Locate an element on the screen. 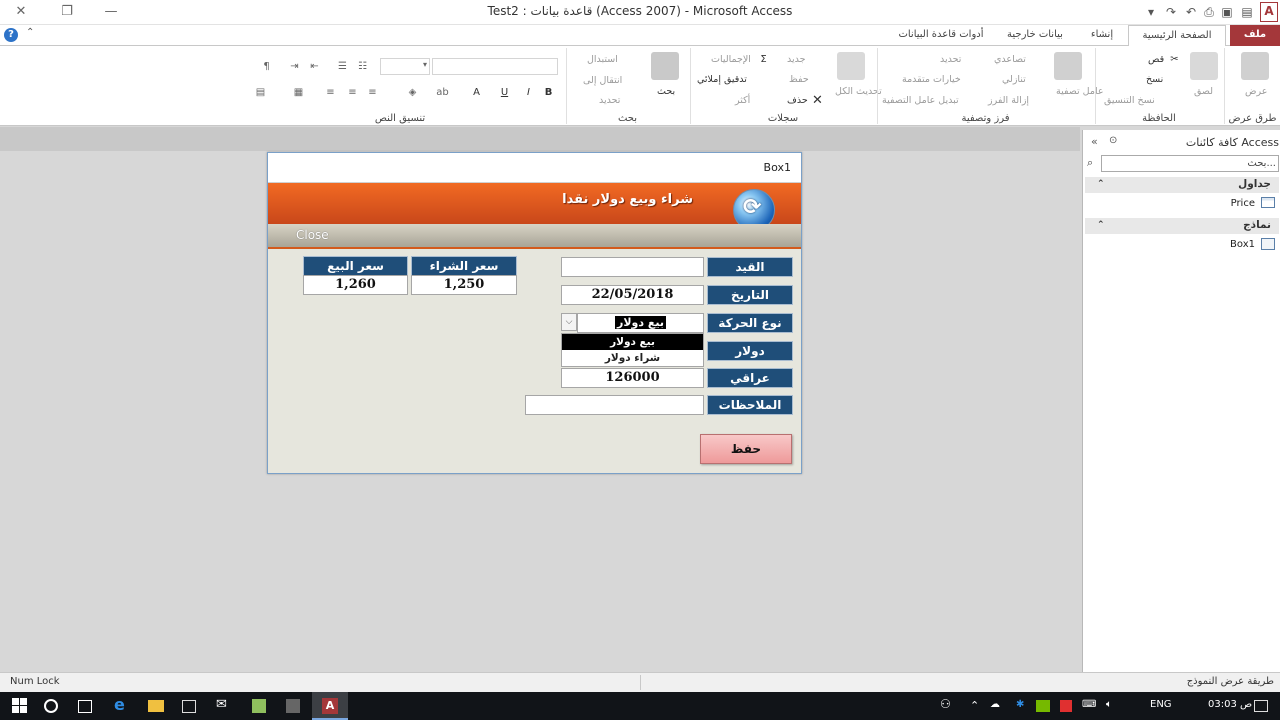  delete-record-button: حذف is located at coordinates (797, 100).